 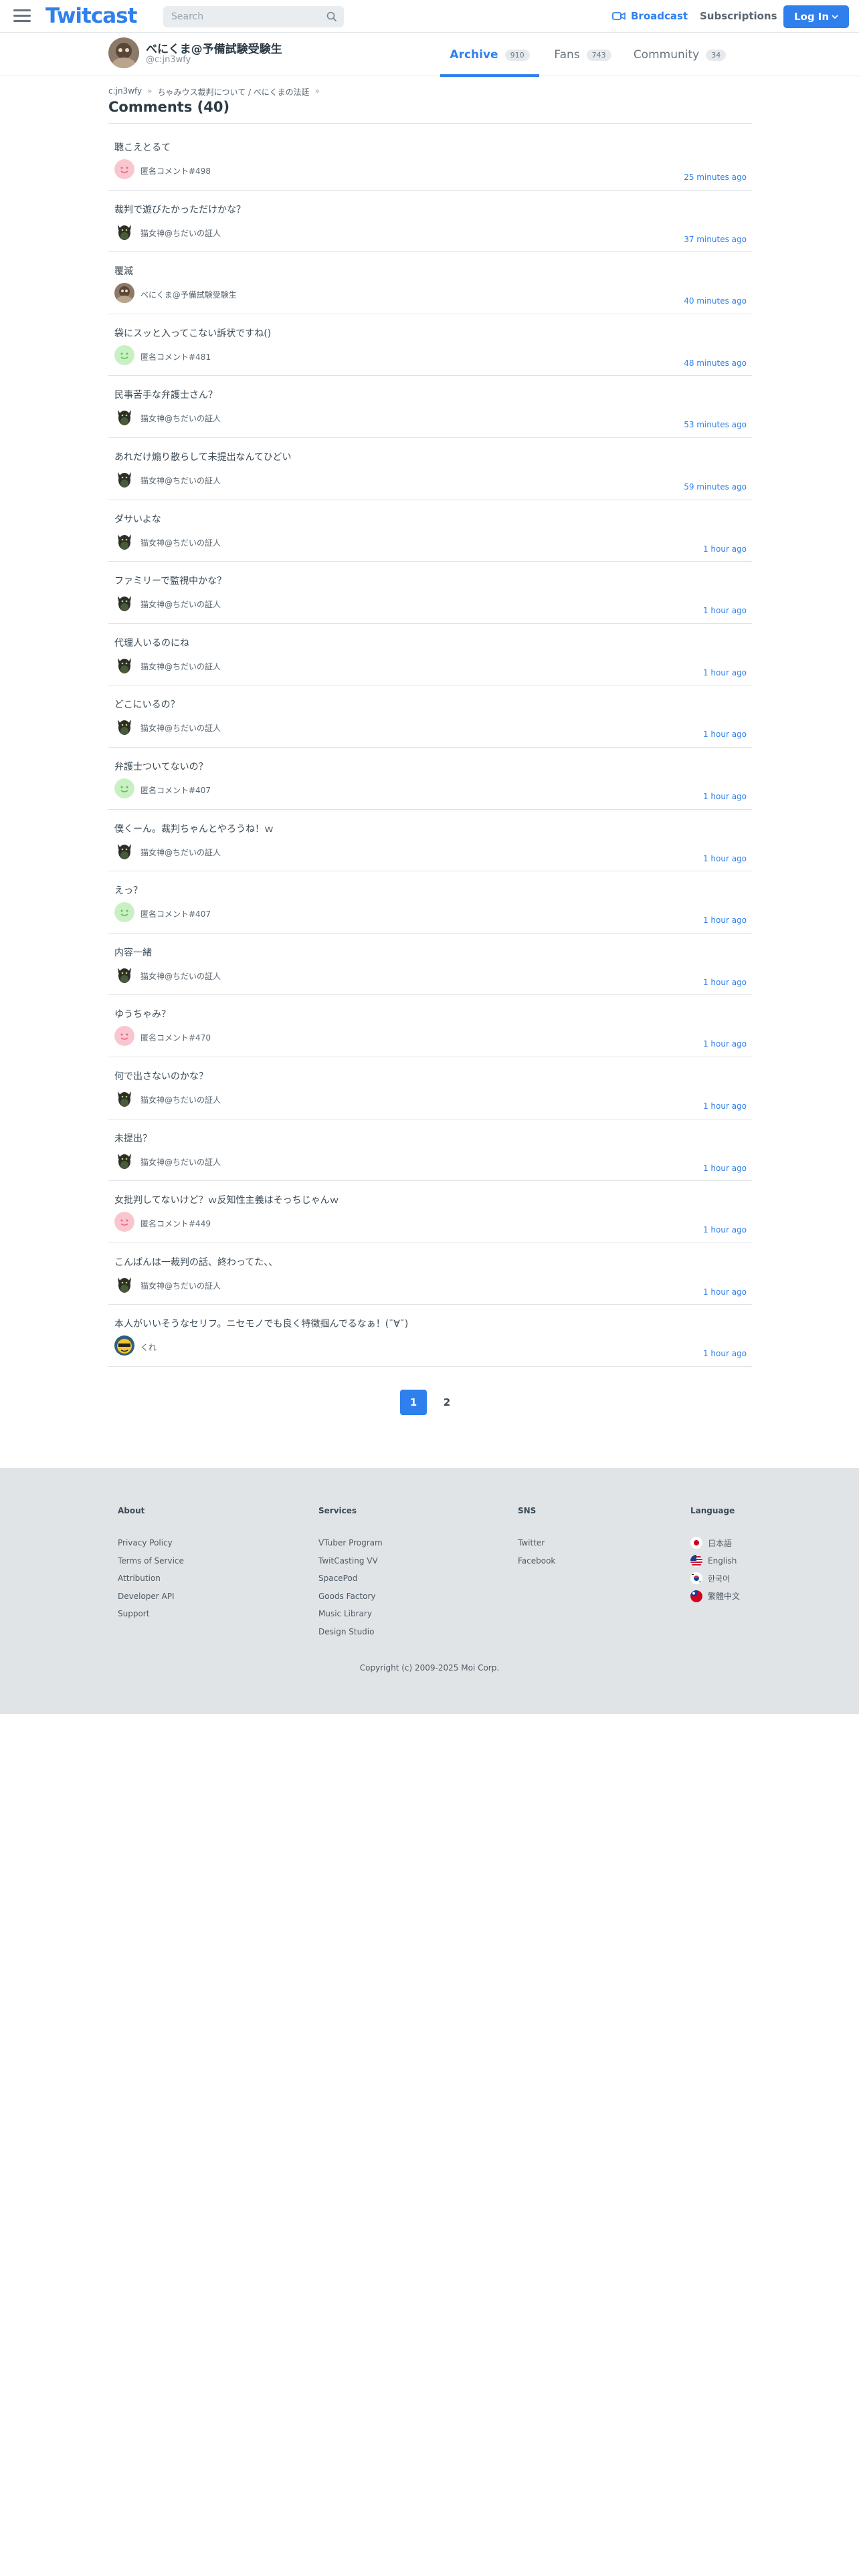 What do you see at coordinates (816, 16) in the screenshot?
I see `login-button: Log In` at bounding box center [816, 16].